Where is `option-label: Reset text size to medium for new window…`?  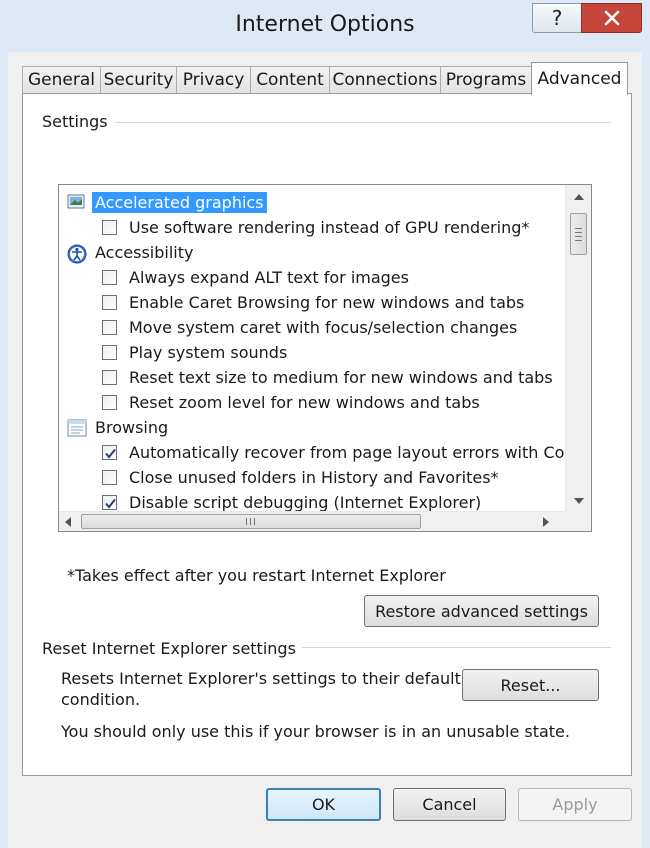
option-label: Reset text size to medium for new window… is located at coordinates (341, 377).